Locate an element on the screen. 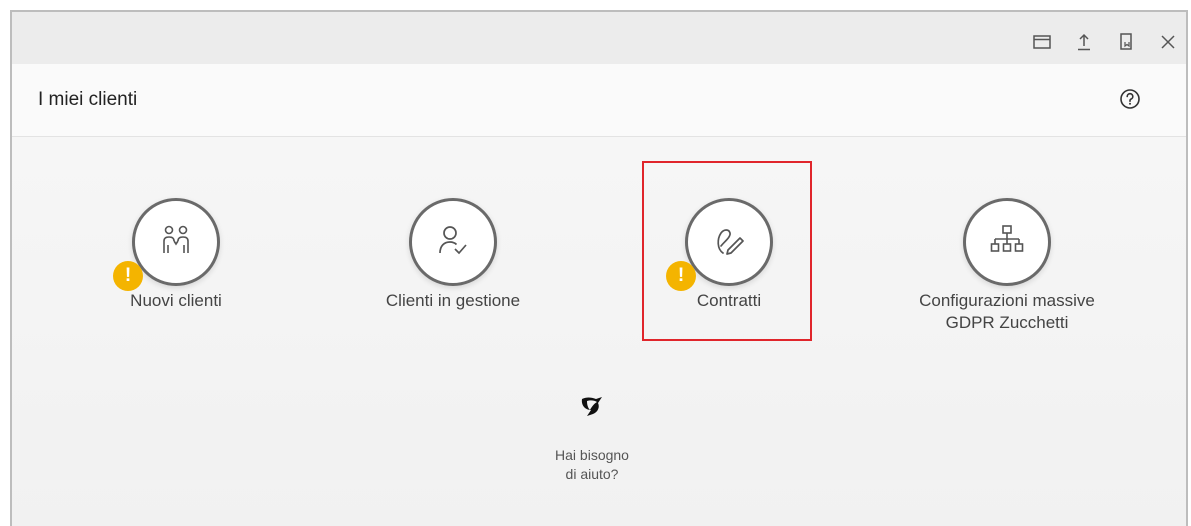 The height and width of the screenshot is (526, 1191). user-check-icon is located at coordinates (453, 242).